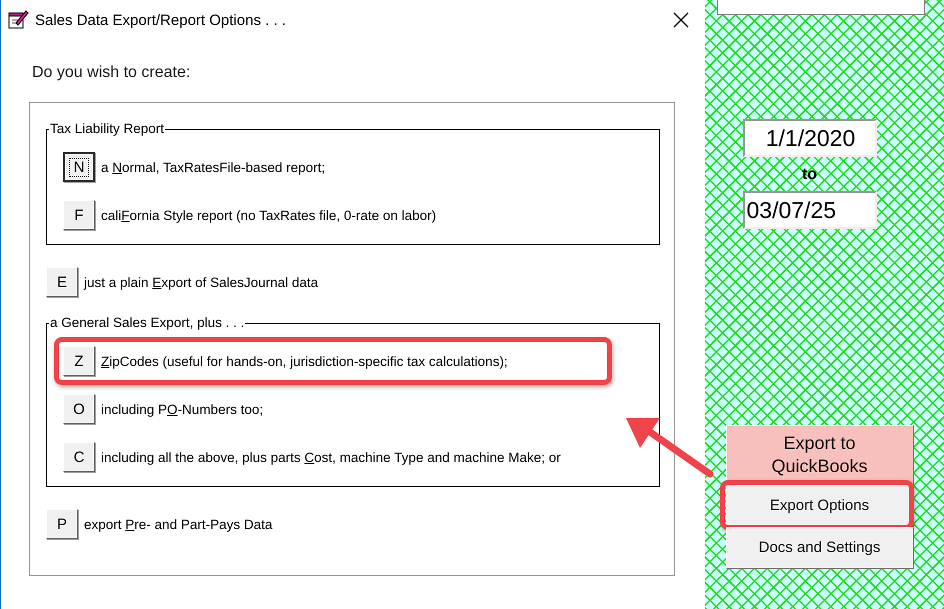 This screenshot has width=944, height=609. What do you see at coordinates (331, 457) in the screenshot?
I see `option-label: including all the above, plus parts Cost, machine Type and machine Make; or` at bounding box center [331, 457].